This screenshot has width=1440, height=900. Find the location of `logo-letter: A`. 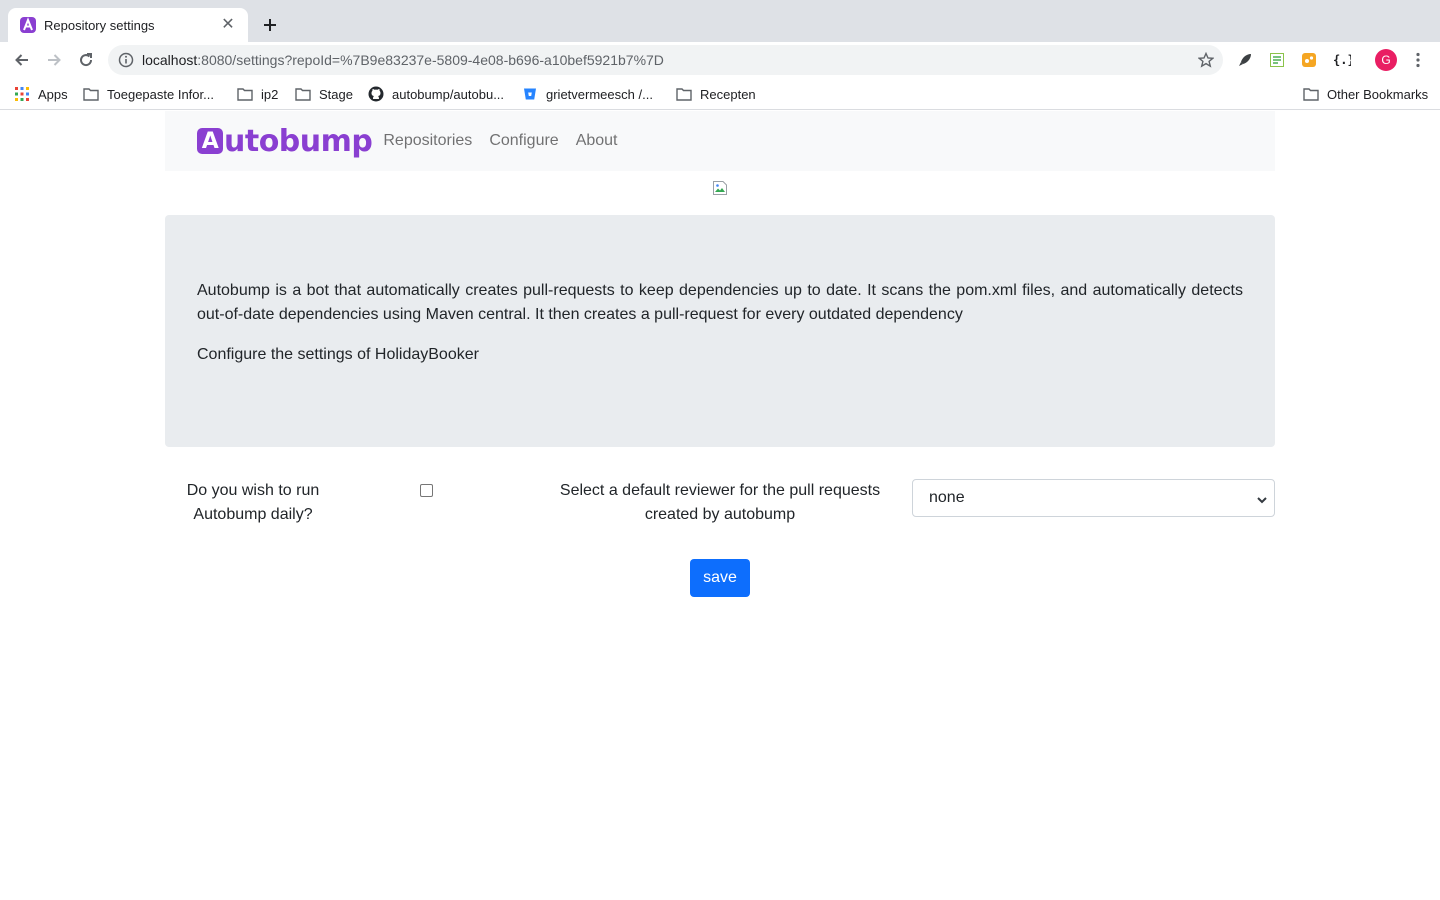

logo-letter: A is located at coordinates (210, 141).